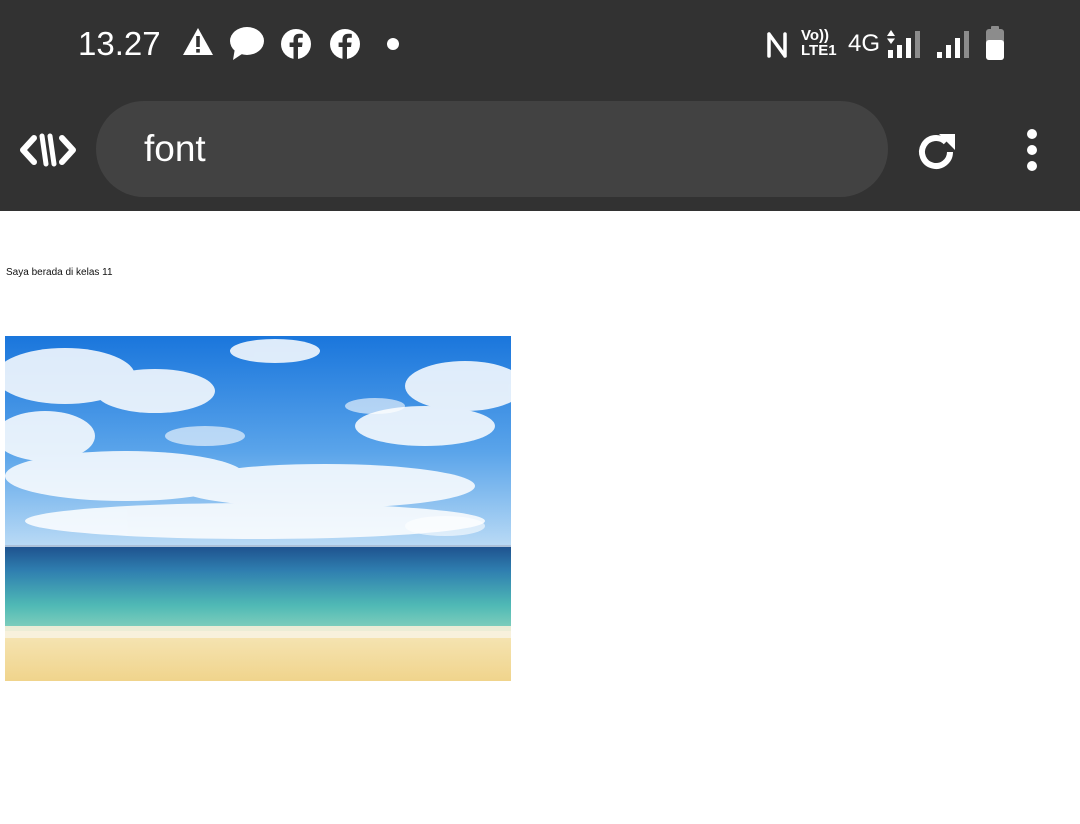 Image resolution: width=1080 pixels, height=824 pixels. What do you see at coordinates (119, 43) in the screenshot?
I see `status-time: 13.27` at bounding box center [119, 43].